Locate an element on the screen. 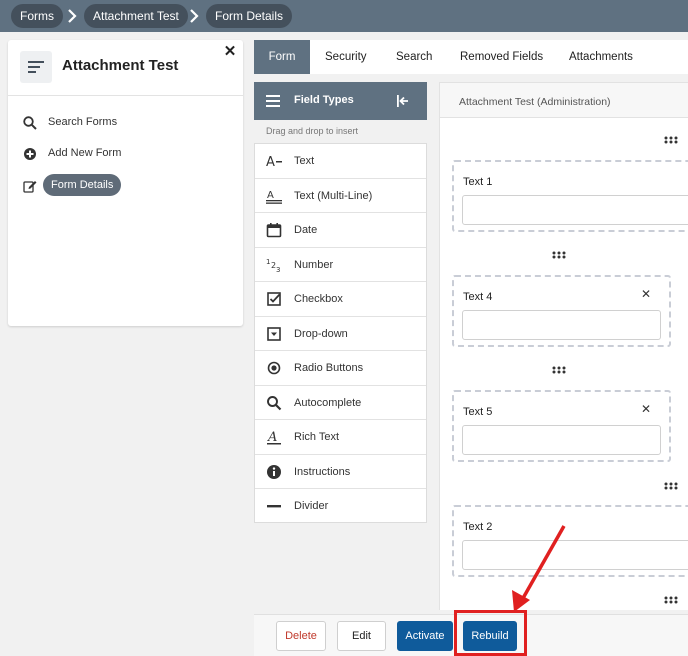 This screenshot has width=688, height=656. number-icon: 123 is located at coordinates (273, 265).